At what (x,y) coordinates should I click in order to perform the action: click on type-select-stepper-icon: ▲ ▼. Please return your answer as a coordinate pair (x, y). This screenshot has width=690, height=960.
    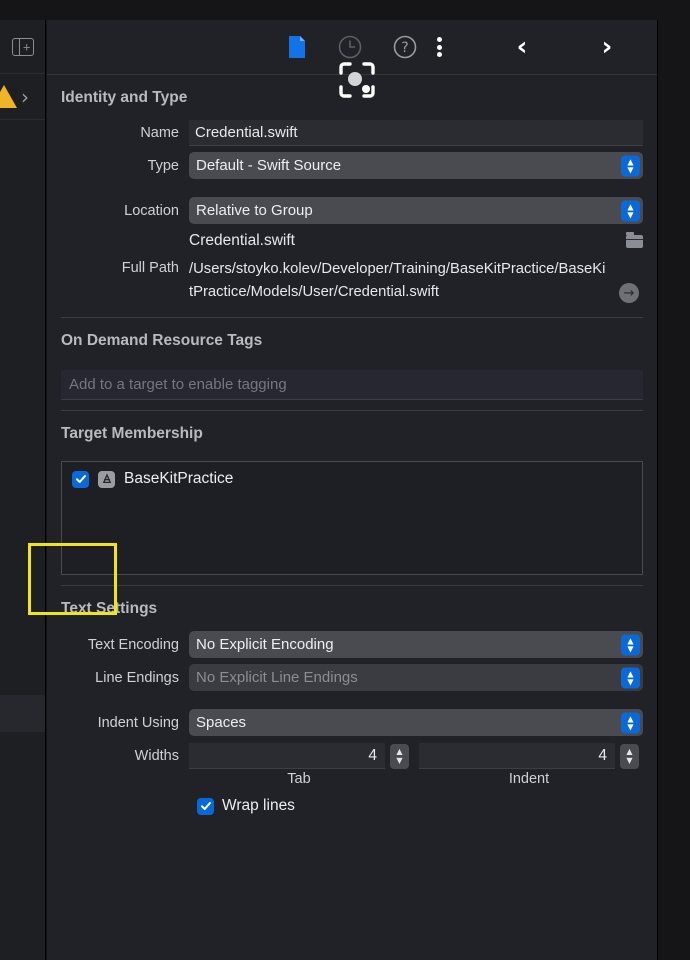
    Looking at the image, I should click on (630, 165).